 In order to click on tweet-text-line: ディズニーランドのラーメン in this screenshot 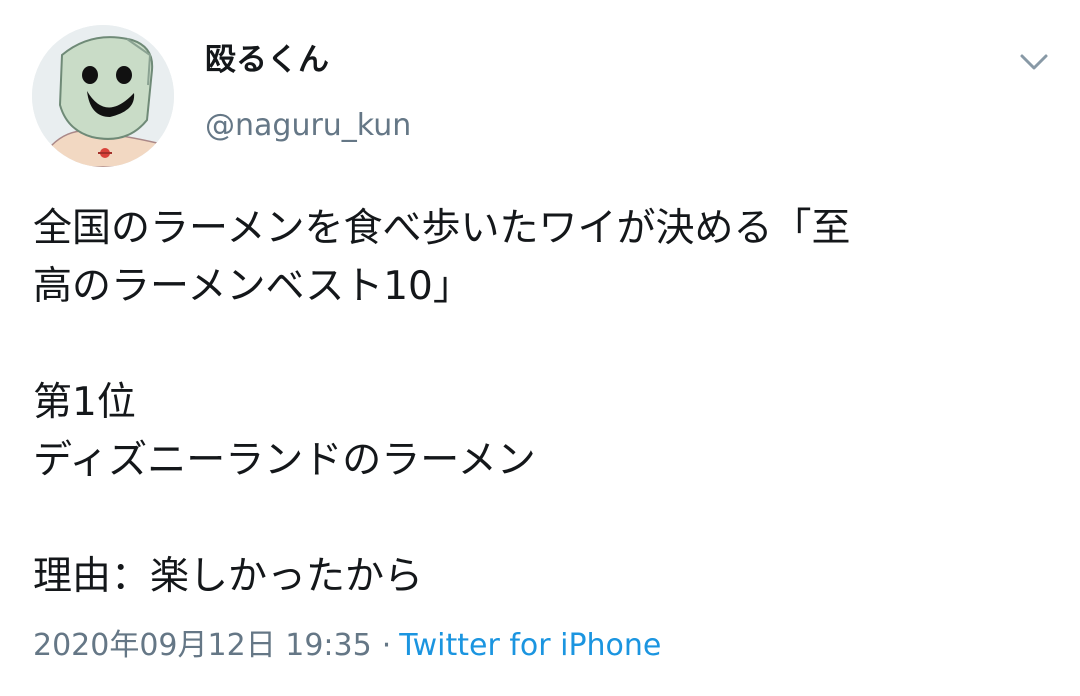, I will do `click(284, 460)`.